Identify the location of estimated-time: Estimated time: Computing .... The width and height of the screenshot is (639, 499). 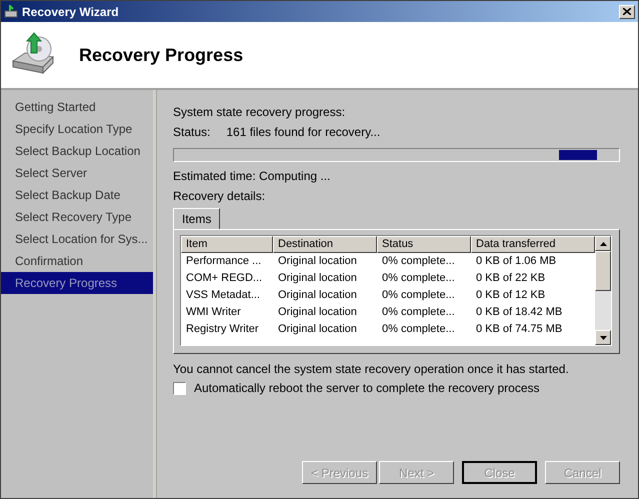
(252, 176).